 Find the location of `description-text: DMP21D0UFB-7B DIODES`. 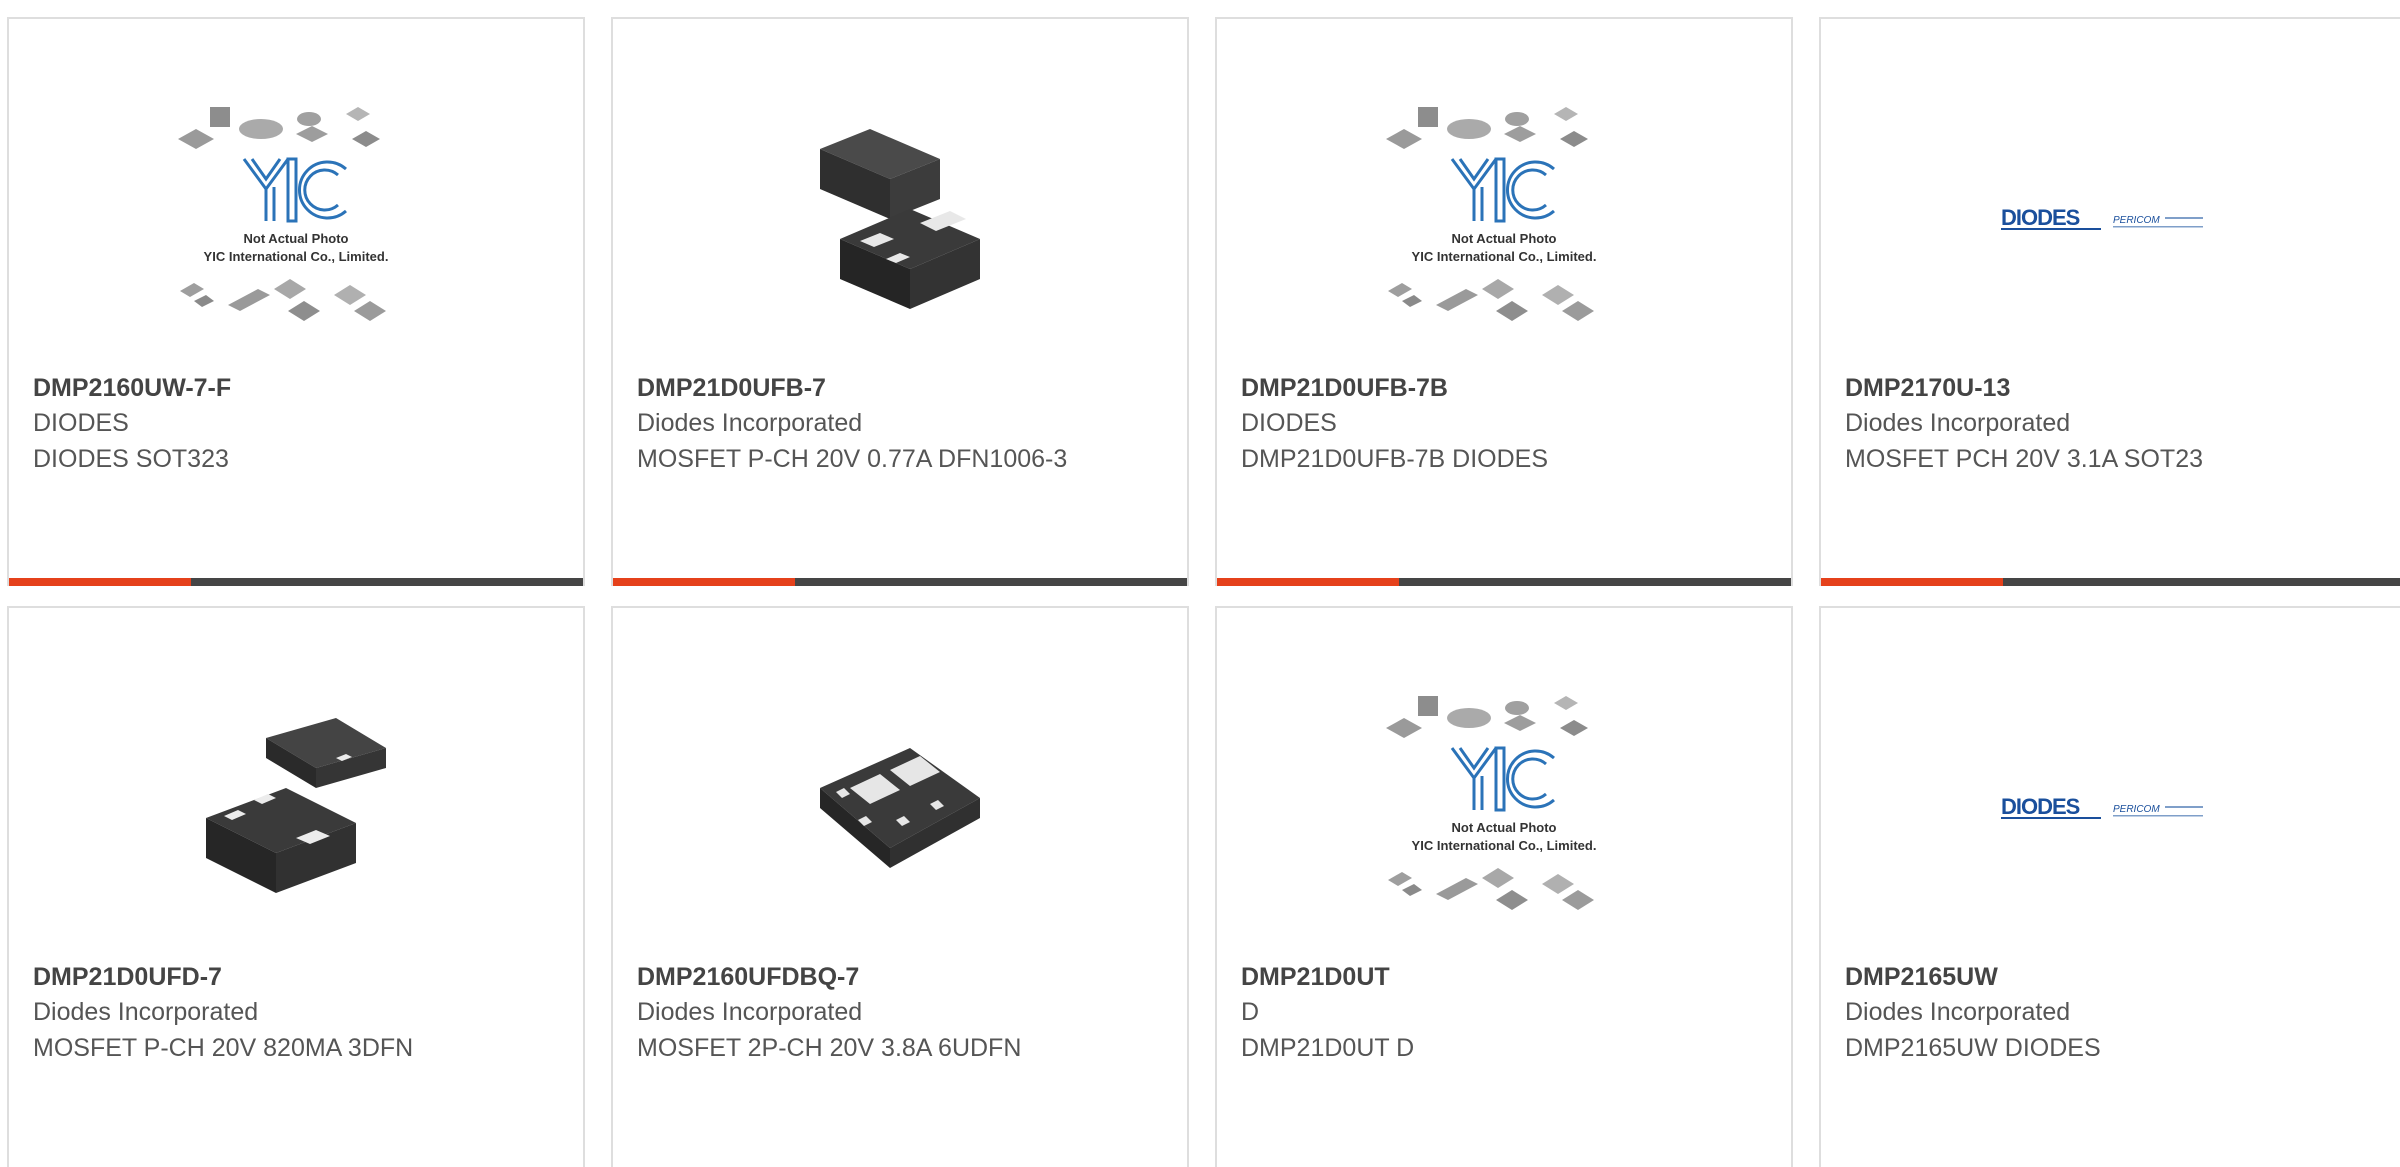

description-text: DMP21D0UFB-7B DIODES is located at coordinates (1395, 459).